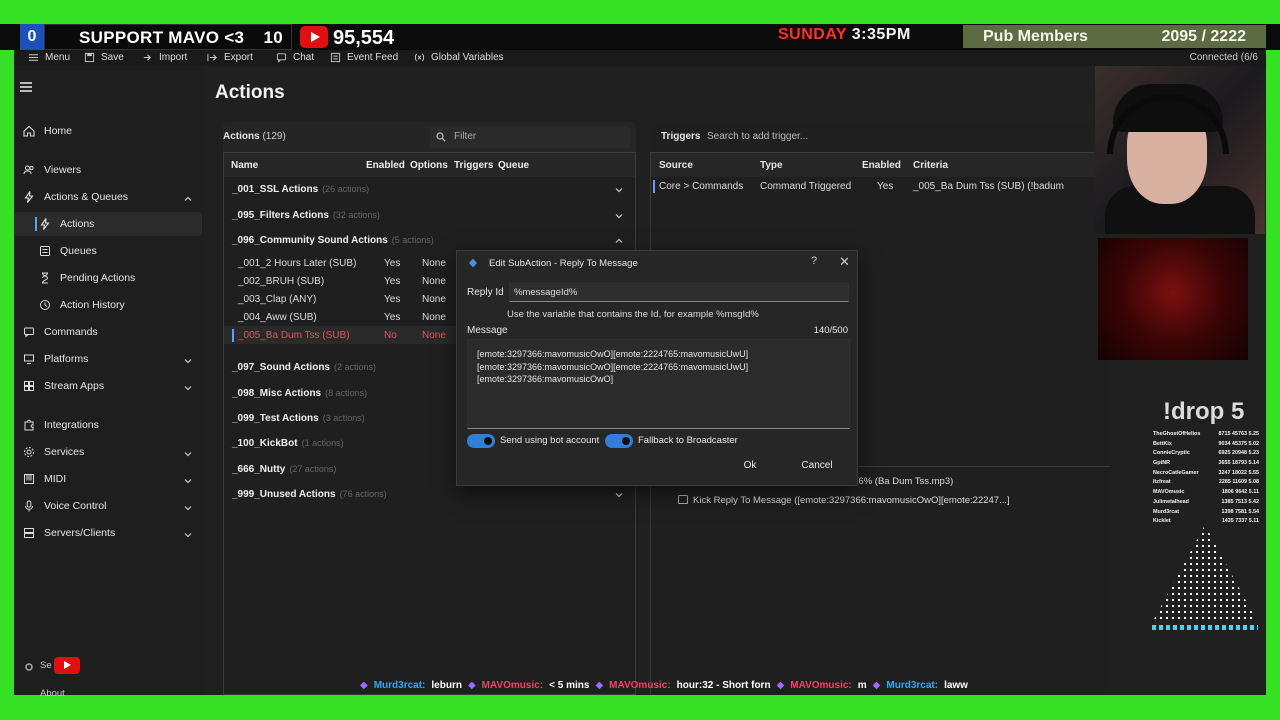 This screenshot has height=720, width=1280. Describe the element at coordinates (512, 685) in the screenshot. I see `chat-username: MAVOmusic:` at that location.